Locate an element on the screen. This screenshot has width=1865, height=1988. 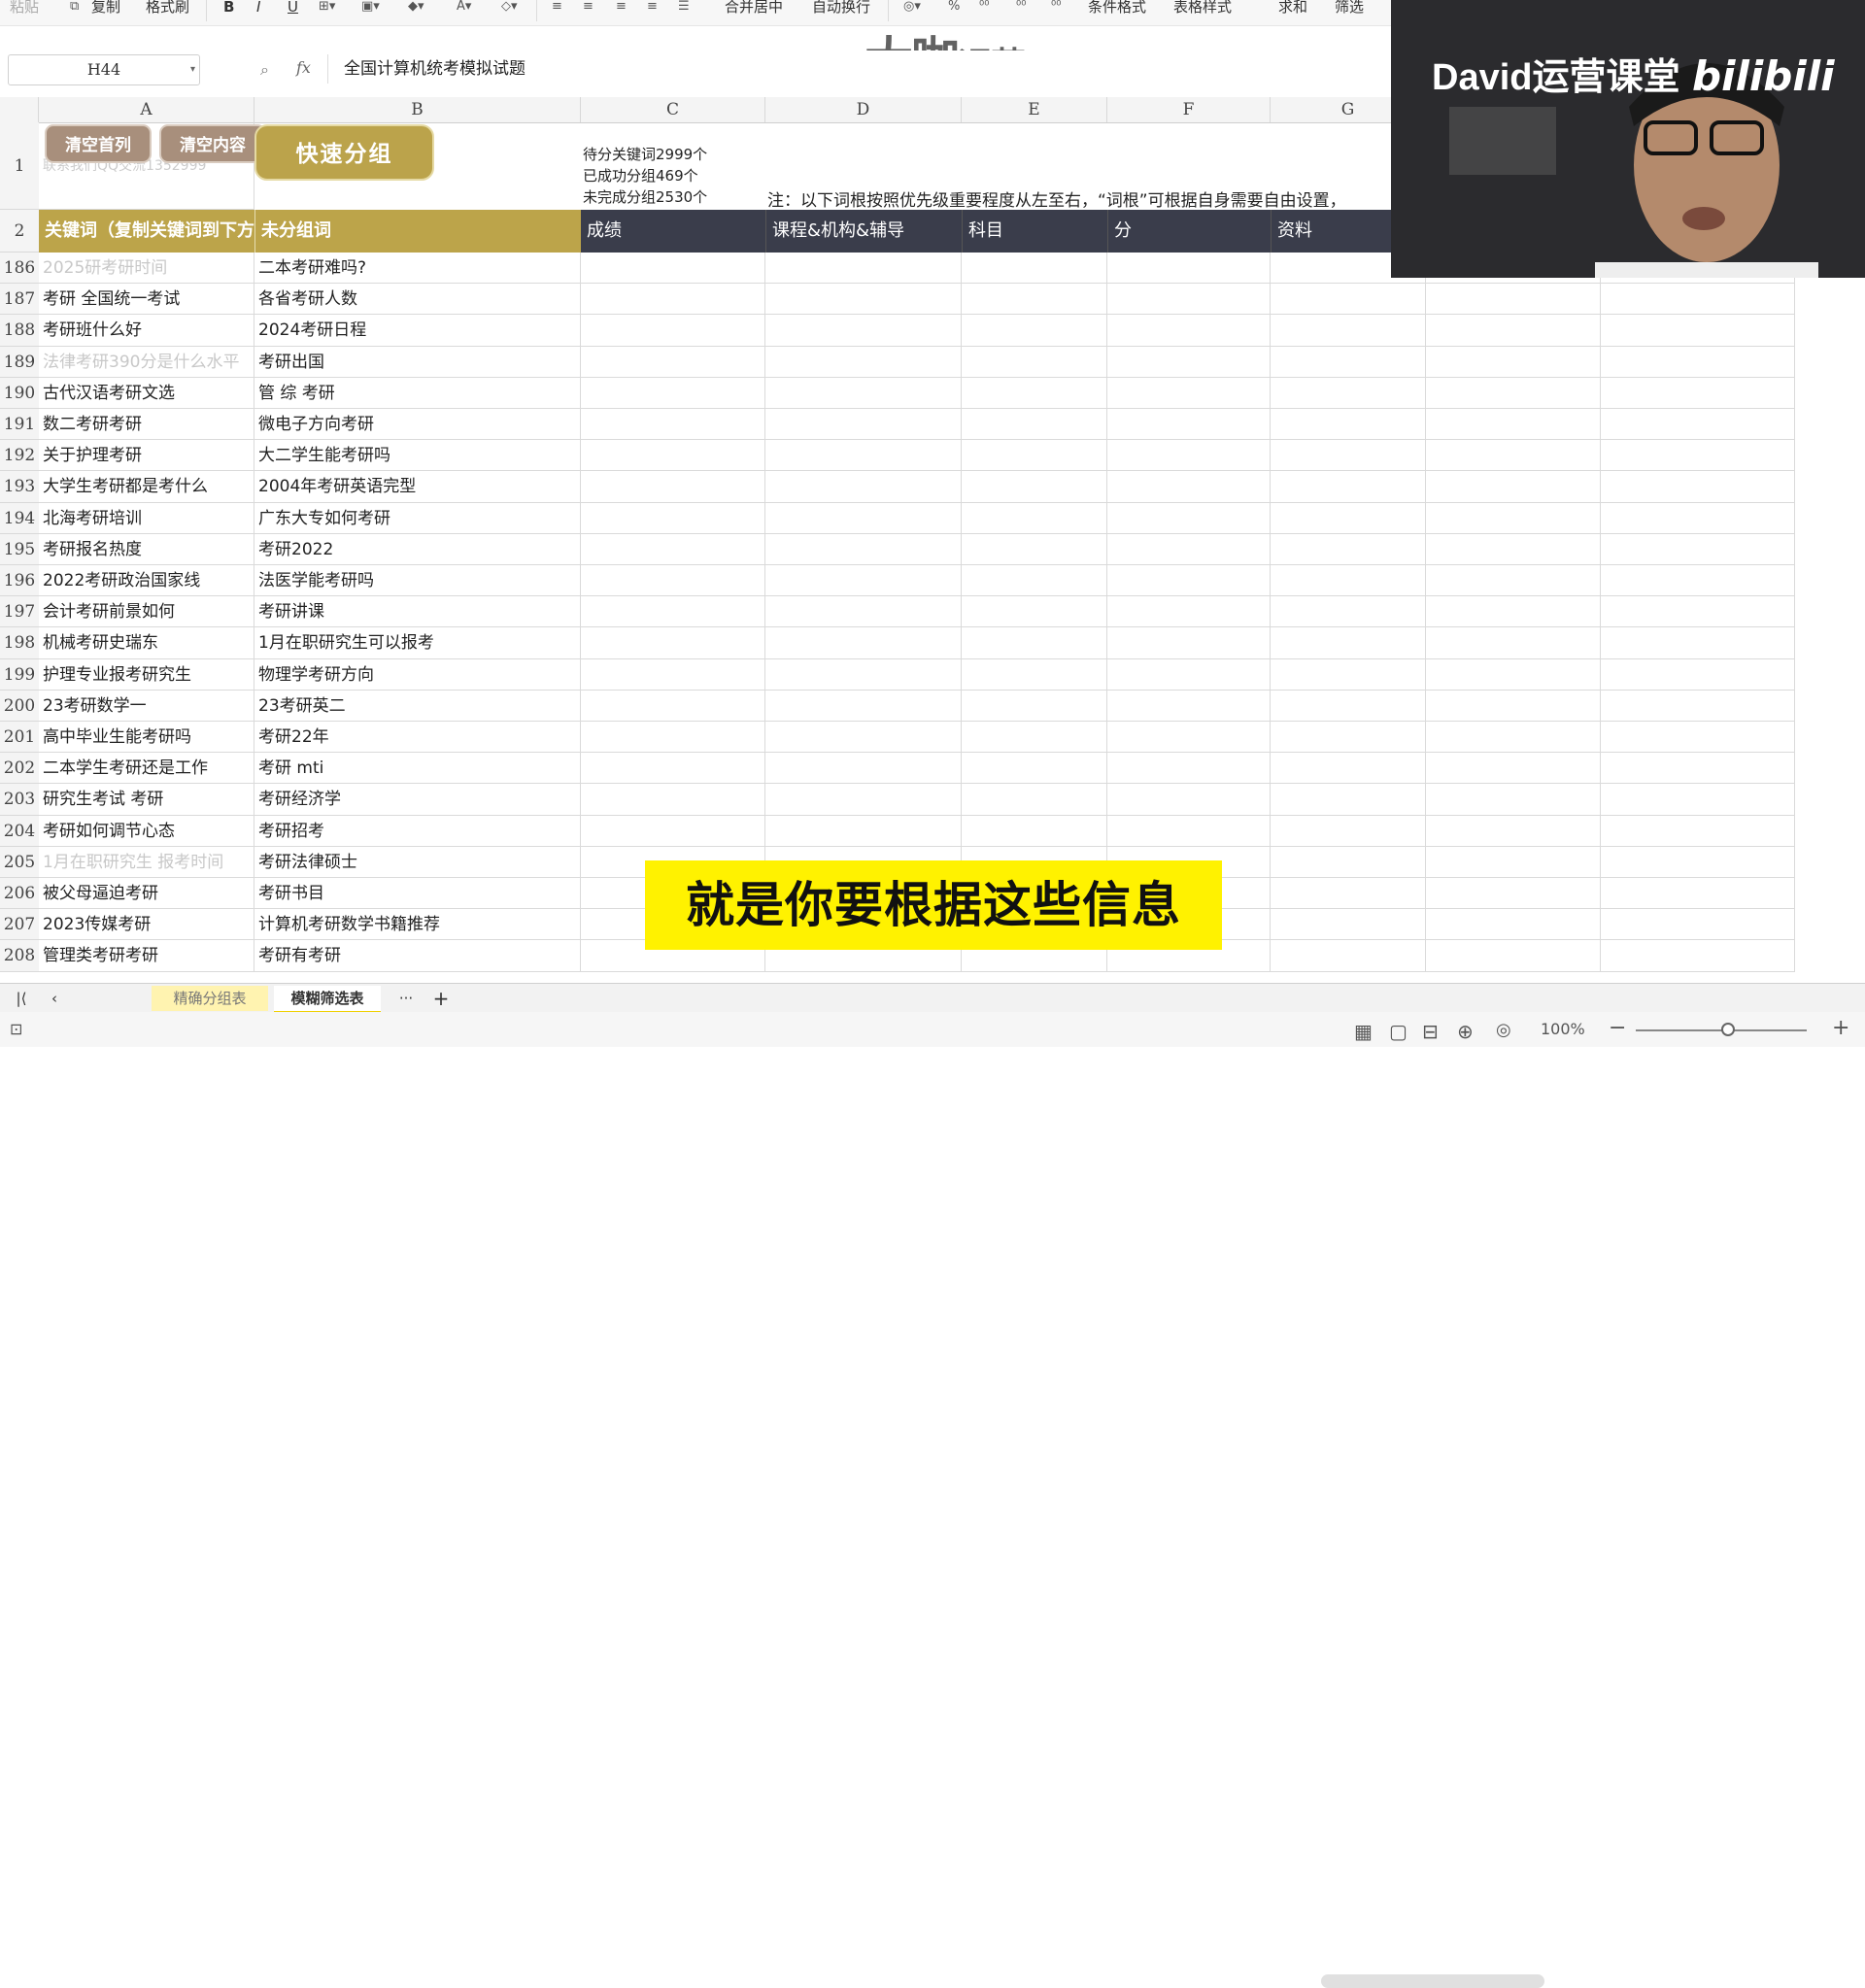
cell-ungrouped: 计算机考研数学书籍推荐 is located at coordinates (417, 924).